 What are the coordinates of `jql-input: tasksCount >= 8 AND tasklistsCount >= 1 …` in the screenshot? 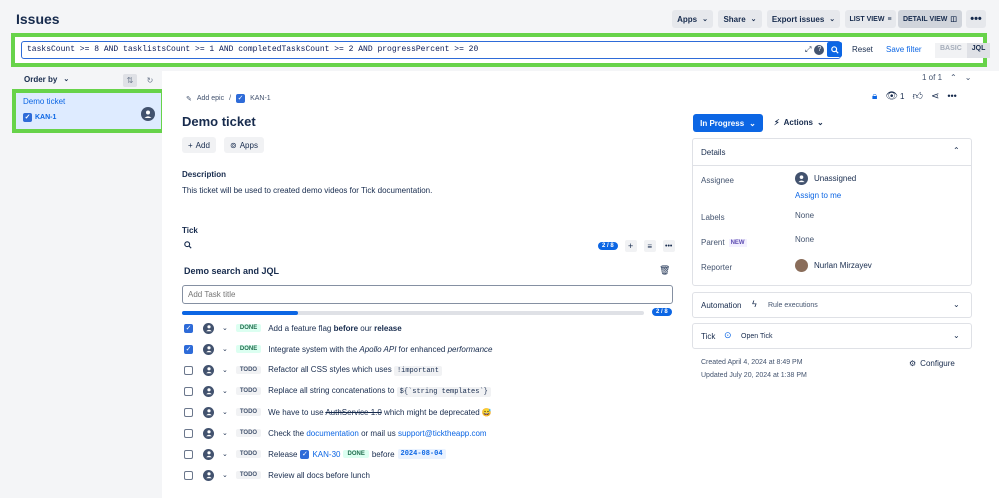 It's located at (431, 50).